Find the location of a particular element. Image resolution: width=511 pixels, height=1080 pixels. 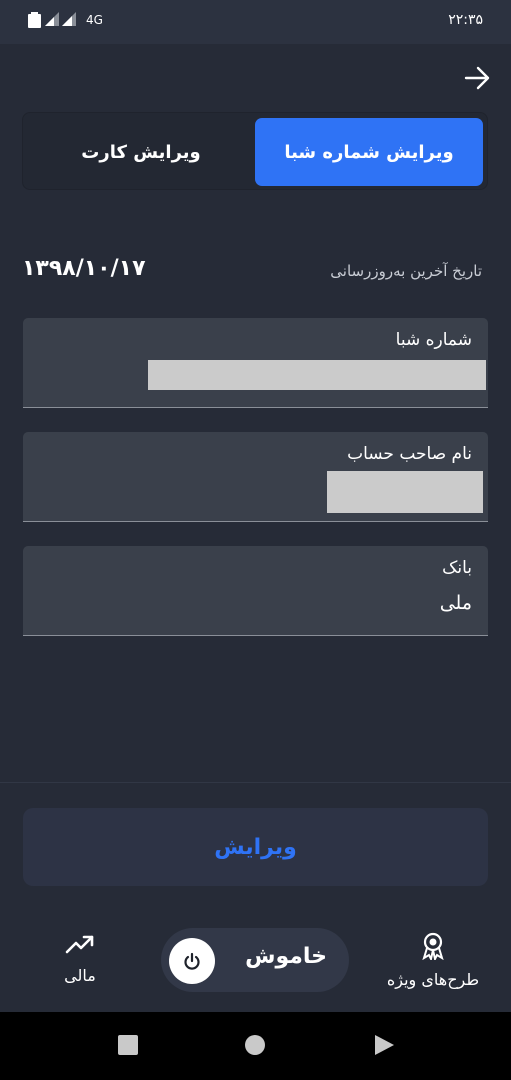

edit-mode-tabs: ویرایش شماره شبا ویرایش کارت is located at coordinates (255, 151).